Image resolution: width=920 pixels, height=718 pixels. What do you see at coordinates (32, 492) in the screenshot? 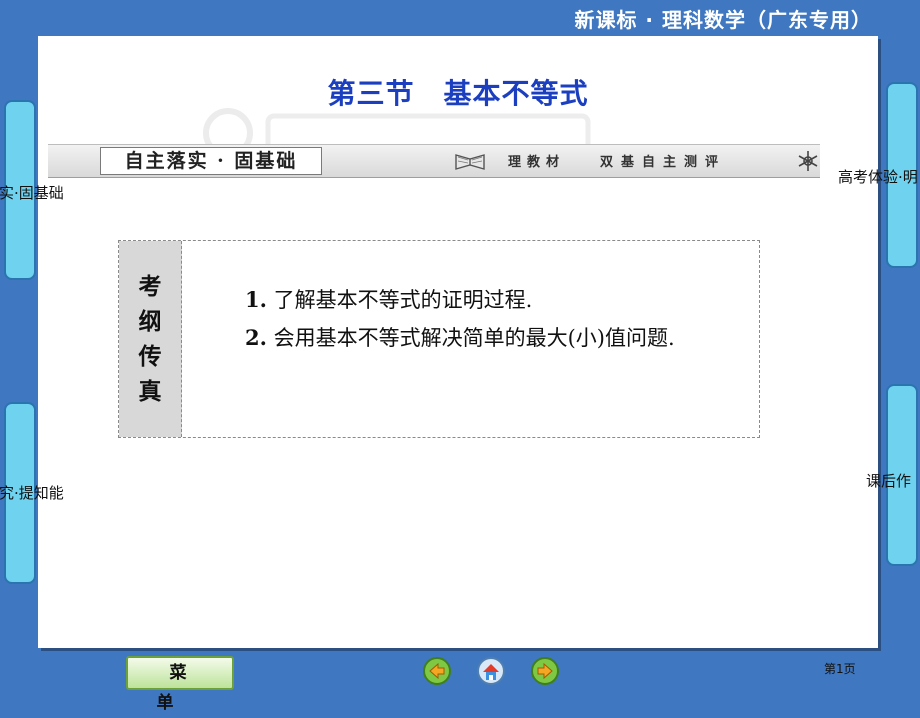
I see `side-link-left-bottom: 探究·提知能` at bounding box center [32, 492].